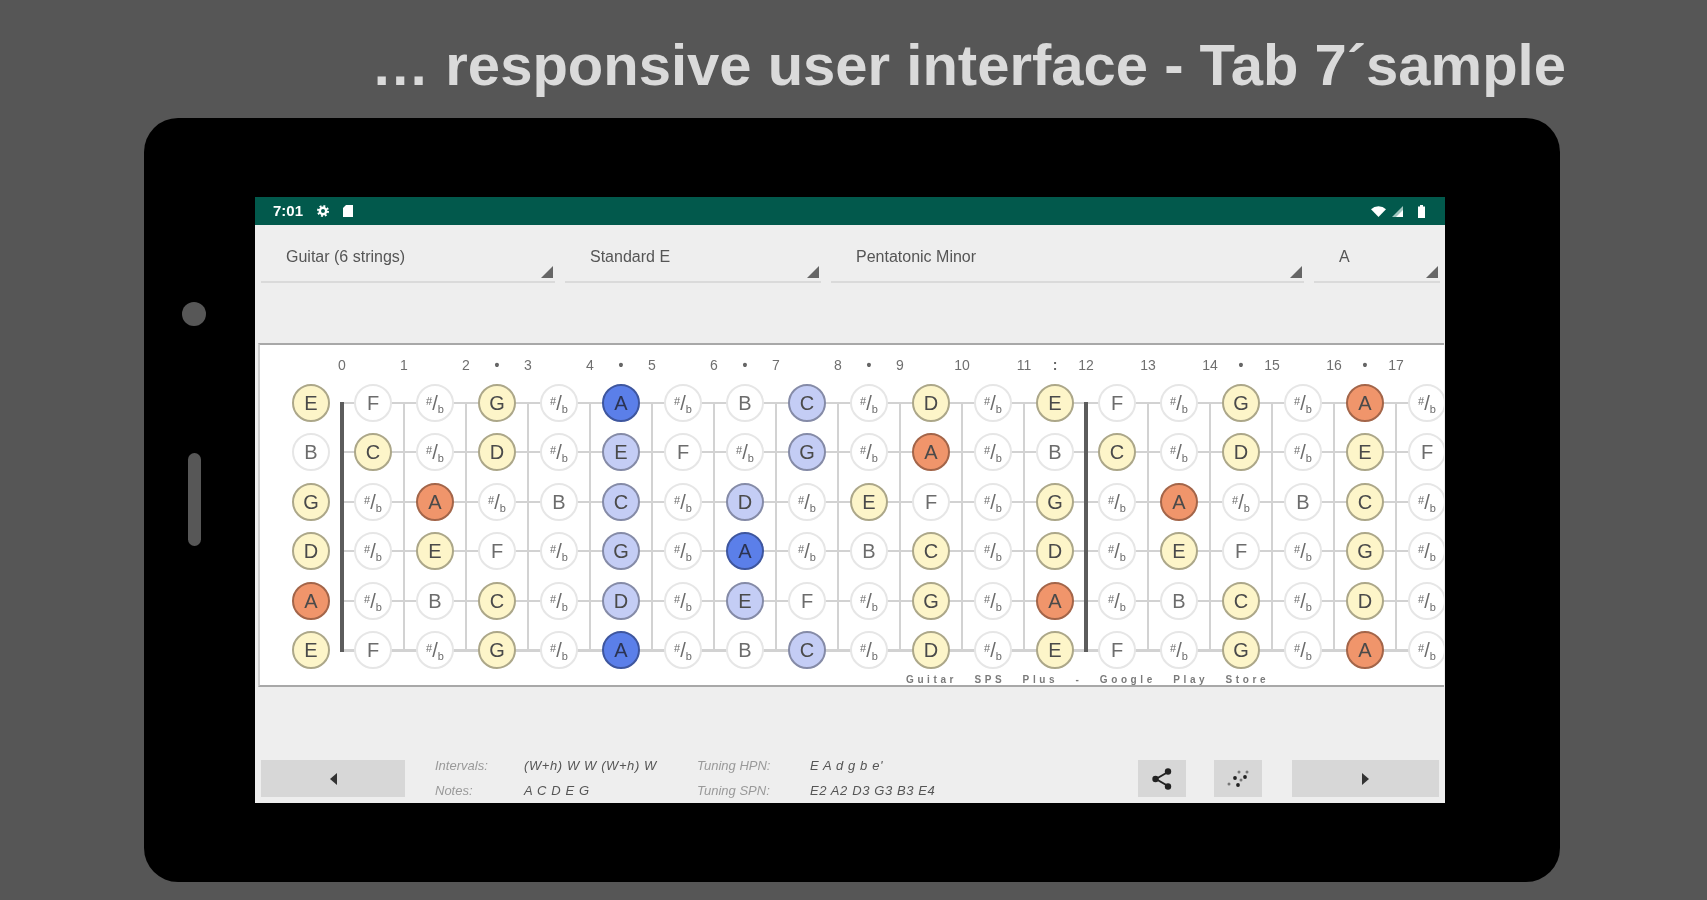 The width and height of the screenshot is (1707, 900). Describe the element at coordinates (693, 258) in the screenshot. I see `dropdown: Standard E` at that location.